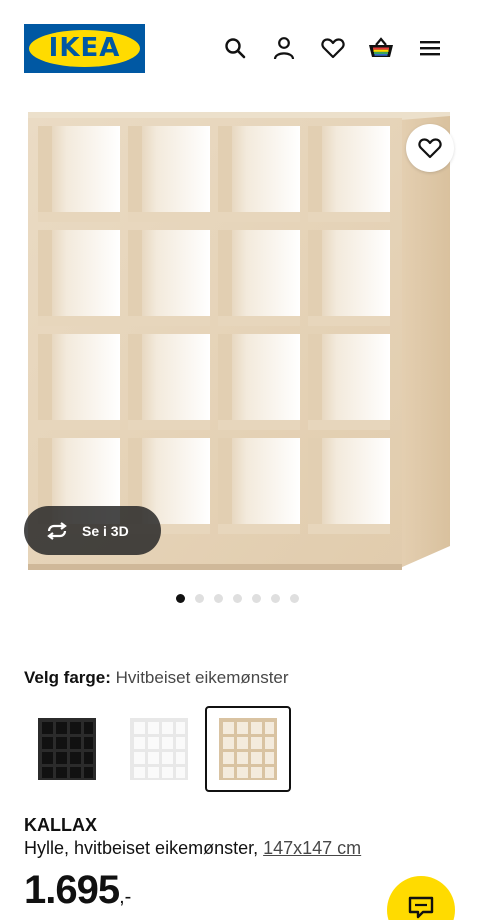 The width and height of the screenshot is (480, 920). I want to click on product-price: 1.695,-, so click(77, 890).